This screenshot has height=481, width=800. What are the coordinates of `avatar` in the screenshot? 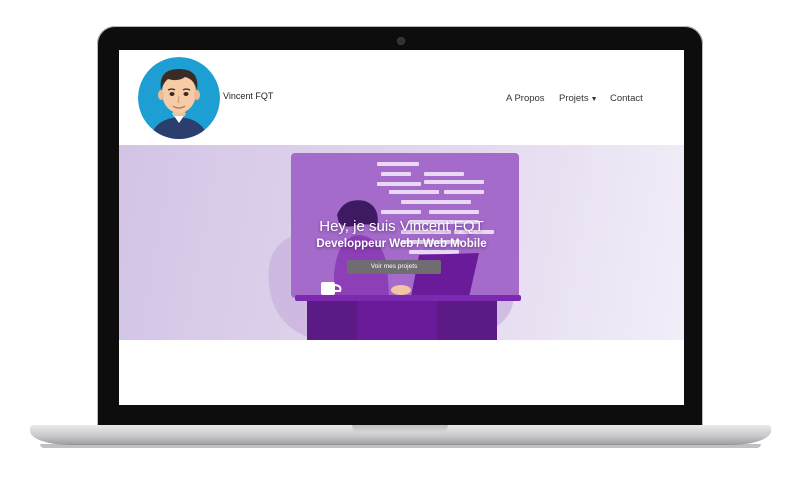 It's located at (179, 98).